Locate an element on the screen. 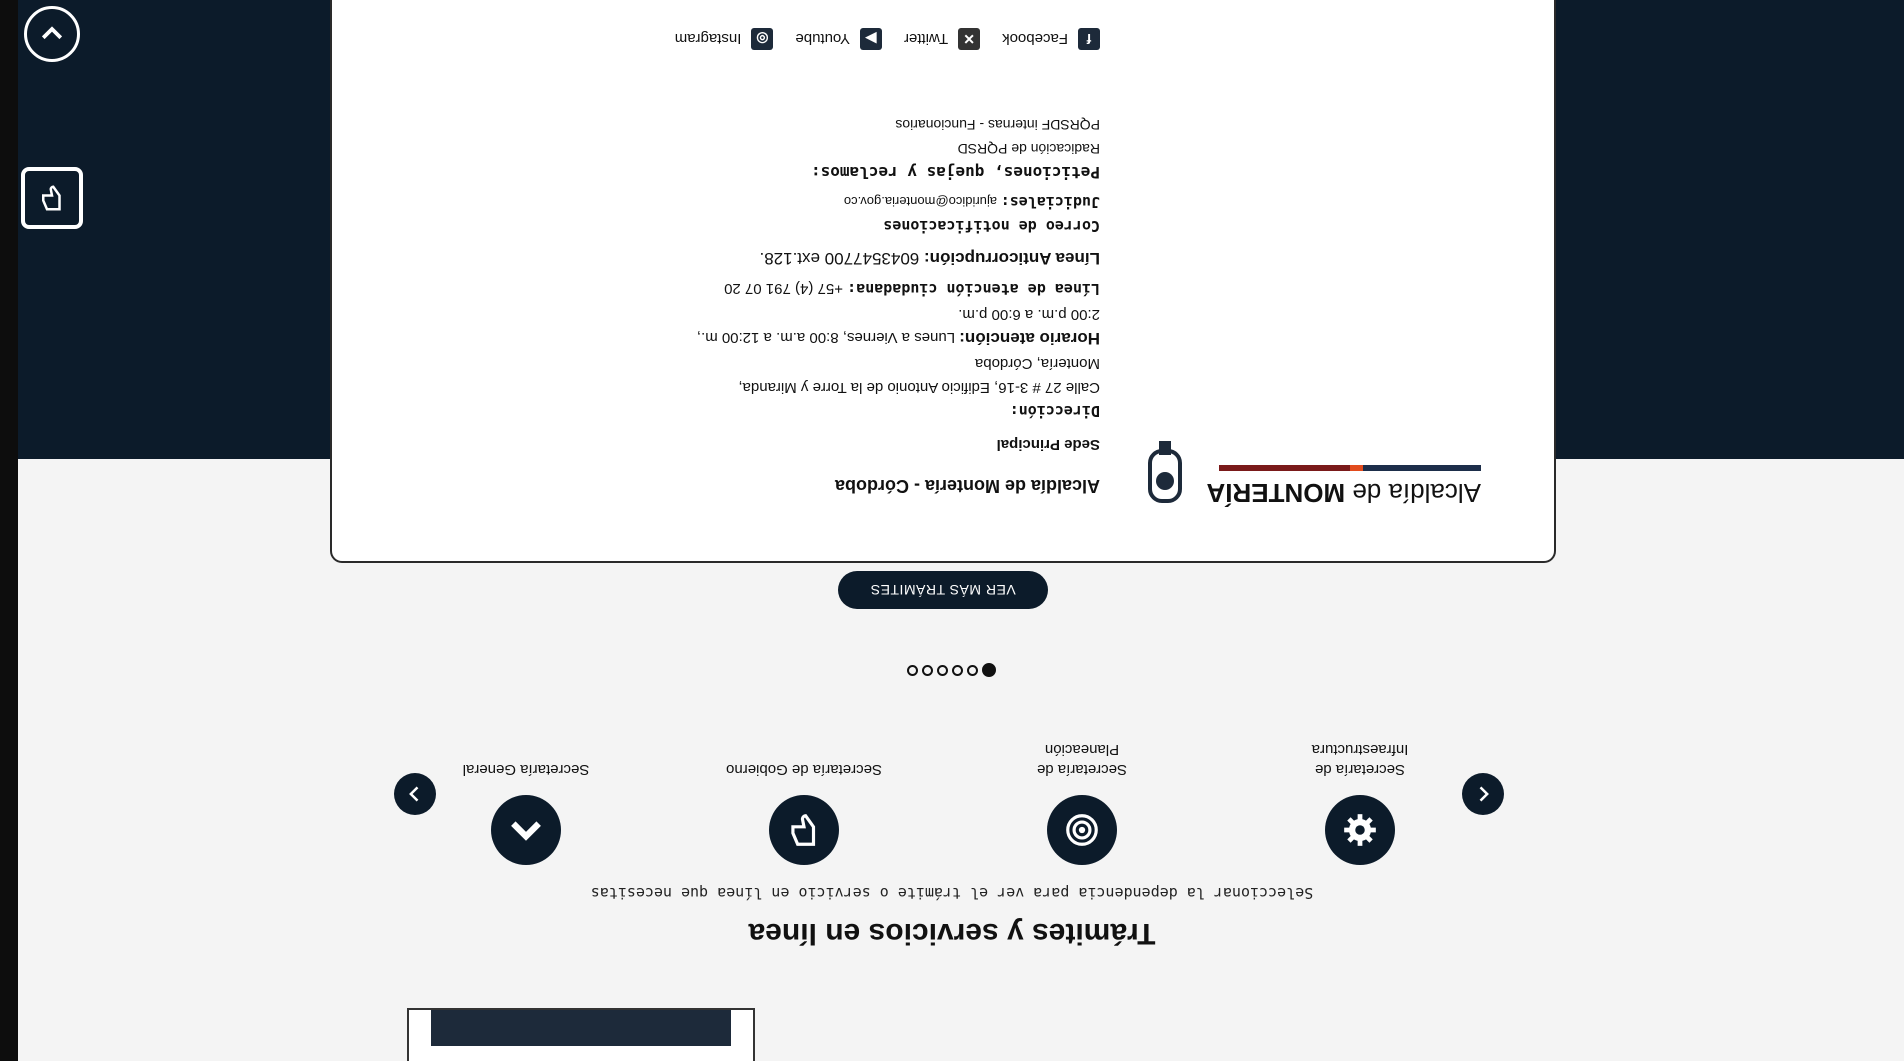  judiciales-label: Judiciales: is located at coordinates (1050, 202).